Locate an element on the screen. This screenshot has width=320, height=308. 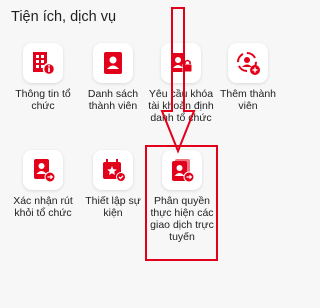
add-member-icon is located at coordinates (248, 63).